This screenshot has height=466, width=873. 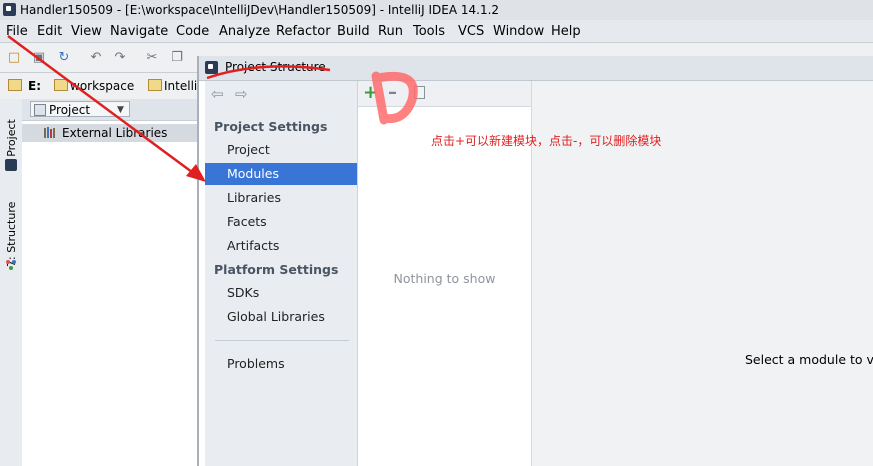 What do you see at coordinates (212, 108) in the screenshot?
I see `annotation-overlay` at bounding box center [212, 108].